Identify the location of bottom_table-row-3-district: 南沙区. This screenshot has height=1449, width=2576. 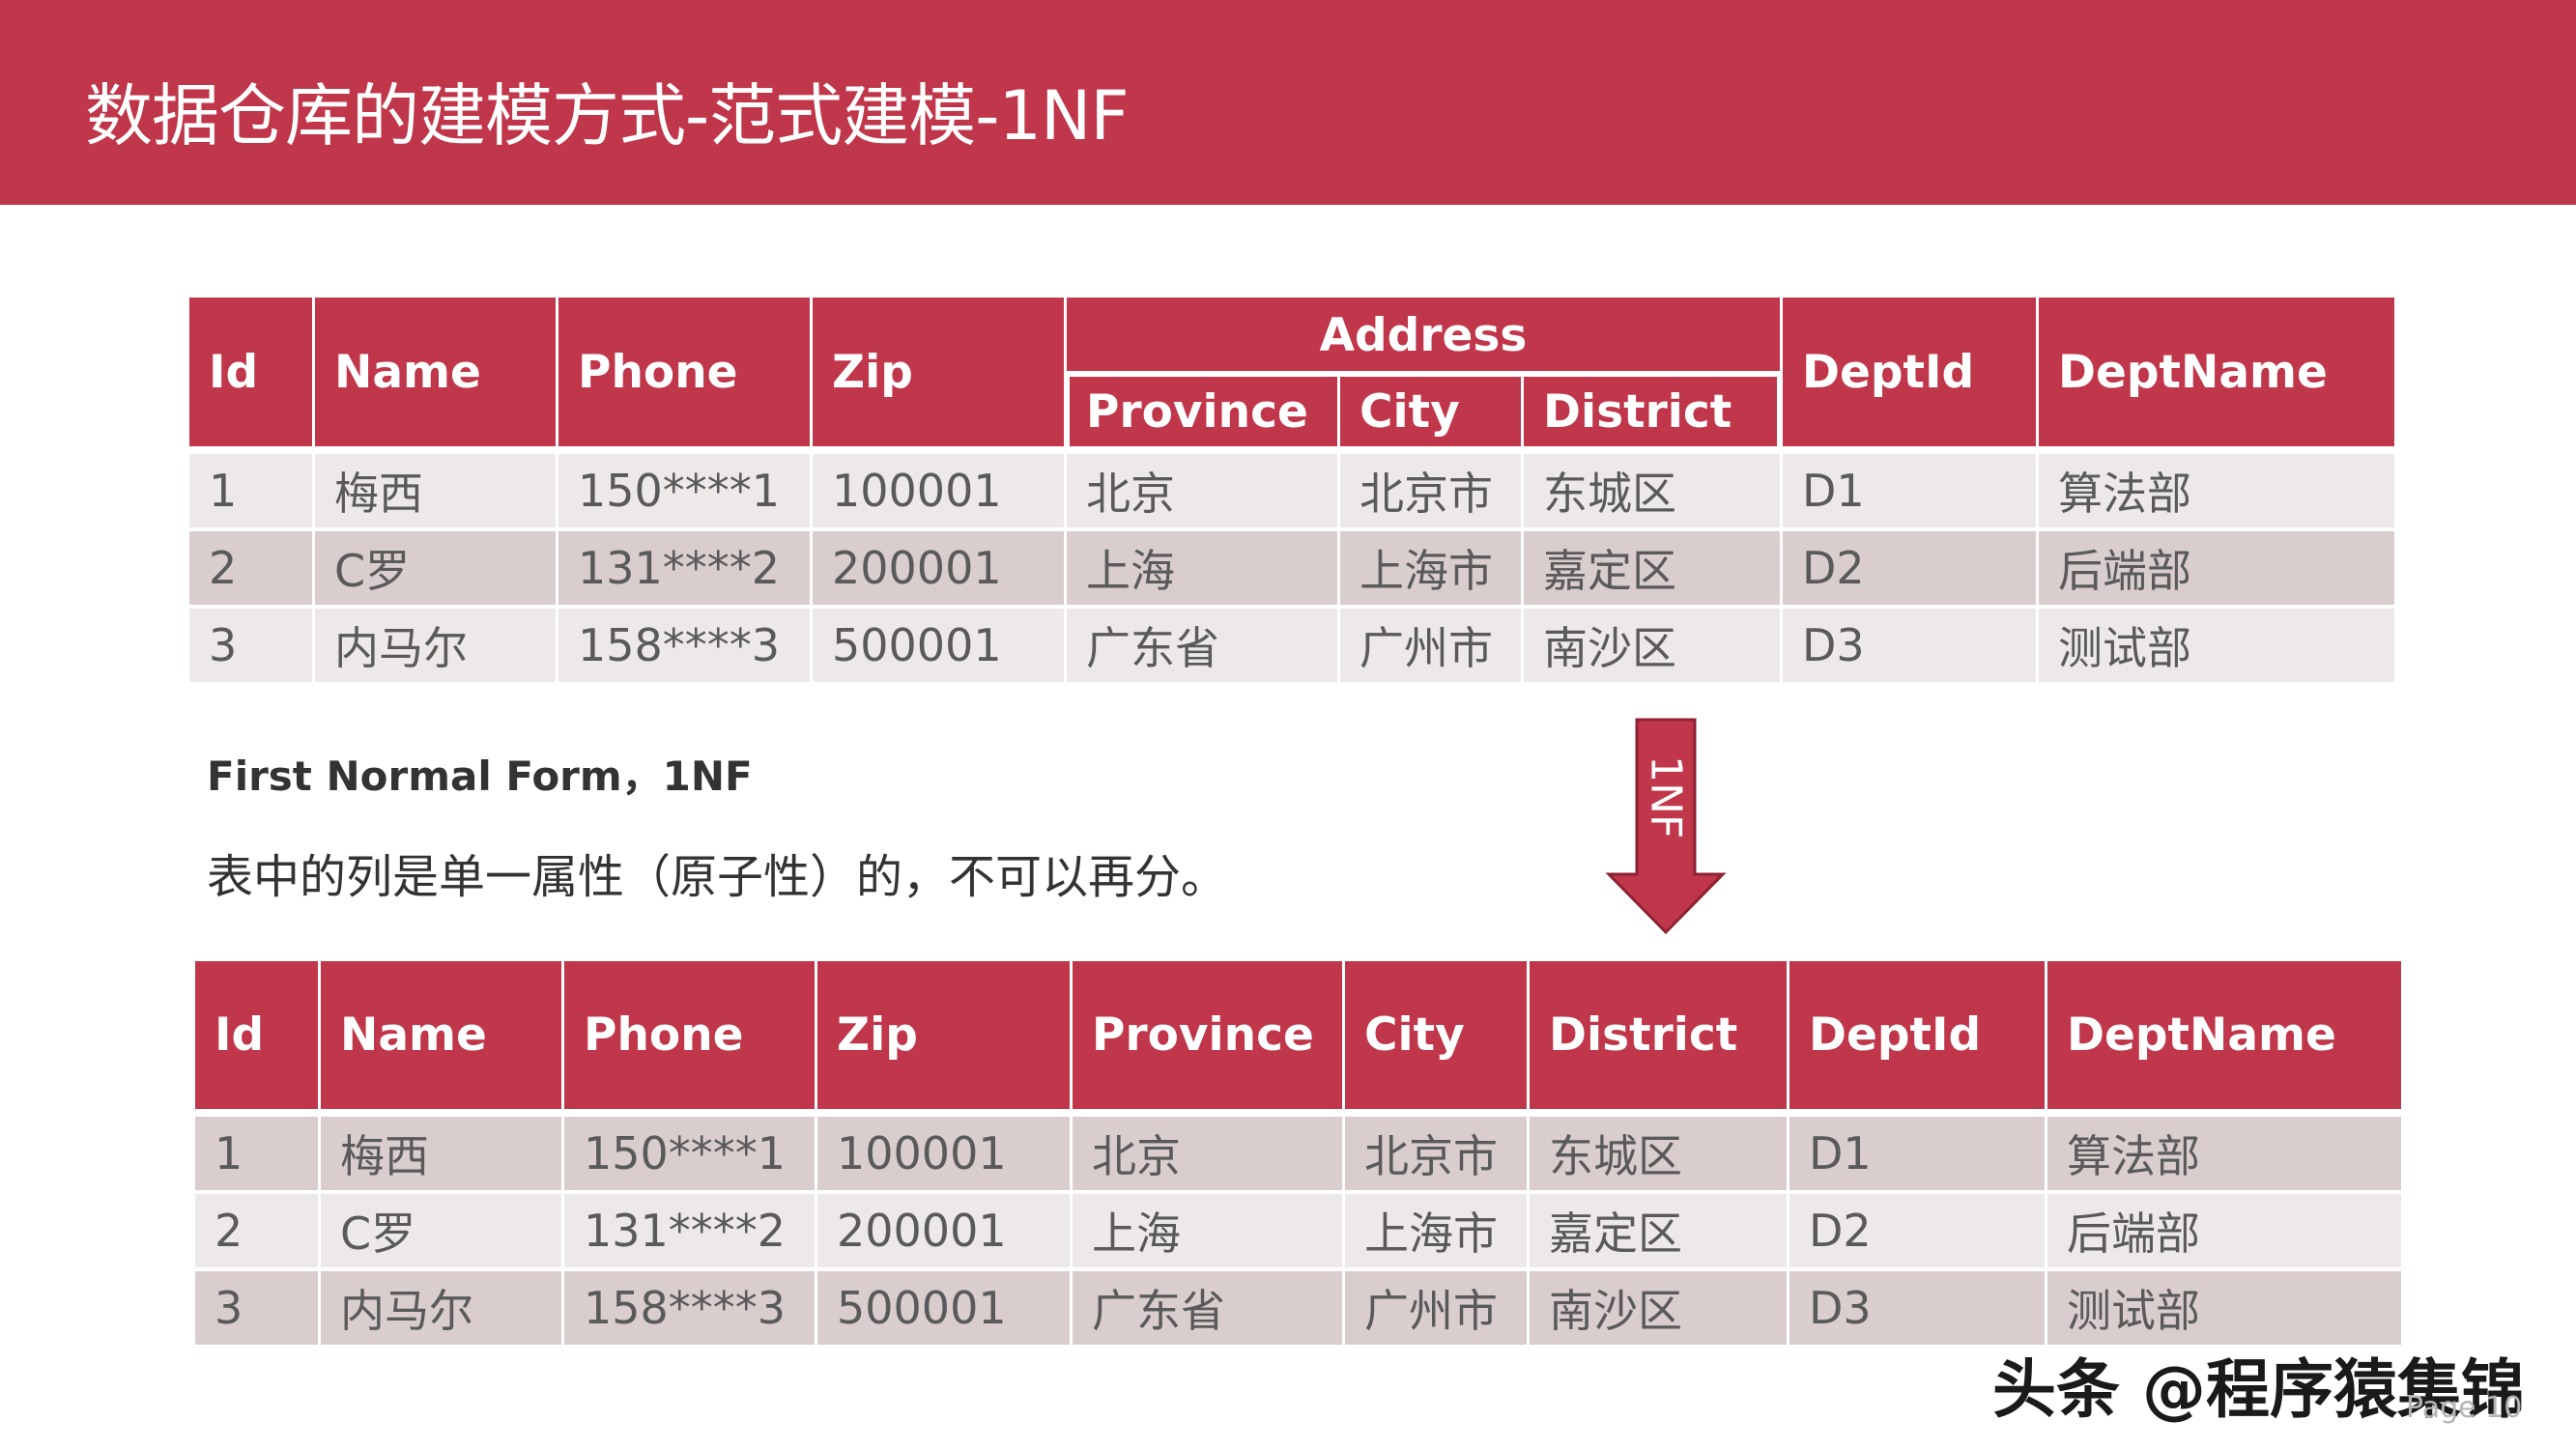
(1659, 1308).